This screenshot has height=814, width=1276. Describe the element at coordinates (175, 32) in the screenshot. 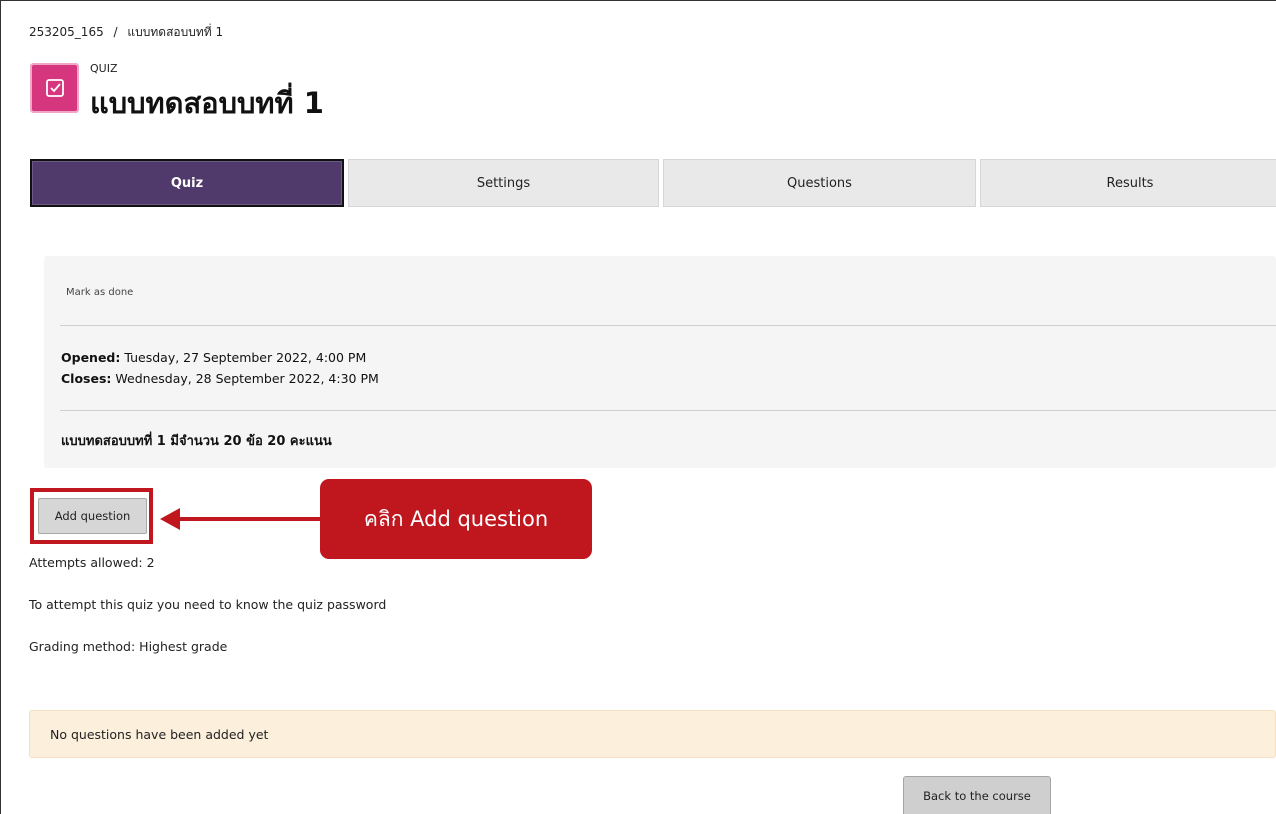

I see `breadcrumb-current: แบบทดสอบบทที่ 1` at that location.